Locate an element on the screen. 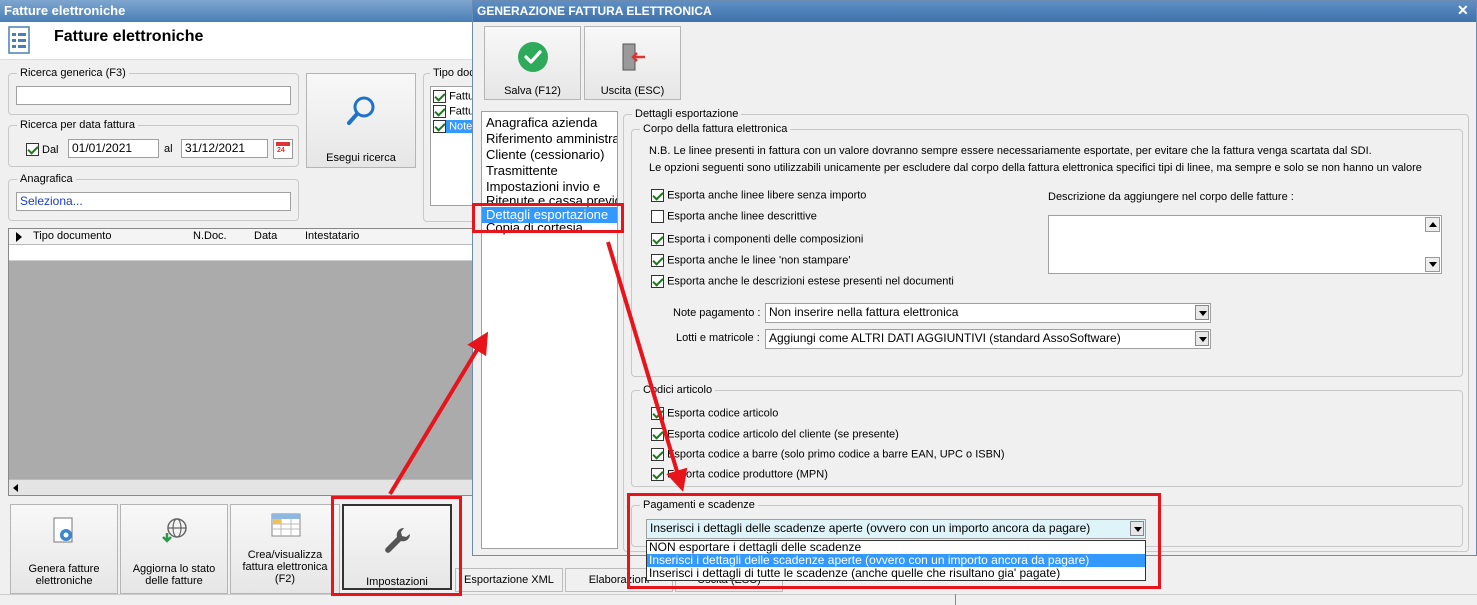 The image size is (1477, 605). arrow-settings-to-nav is located at coordinates (438, 413).